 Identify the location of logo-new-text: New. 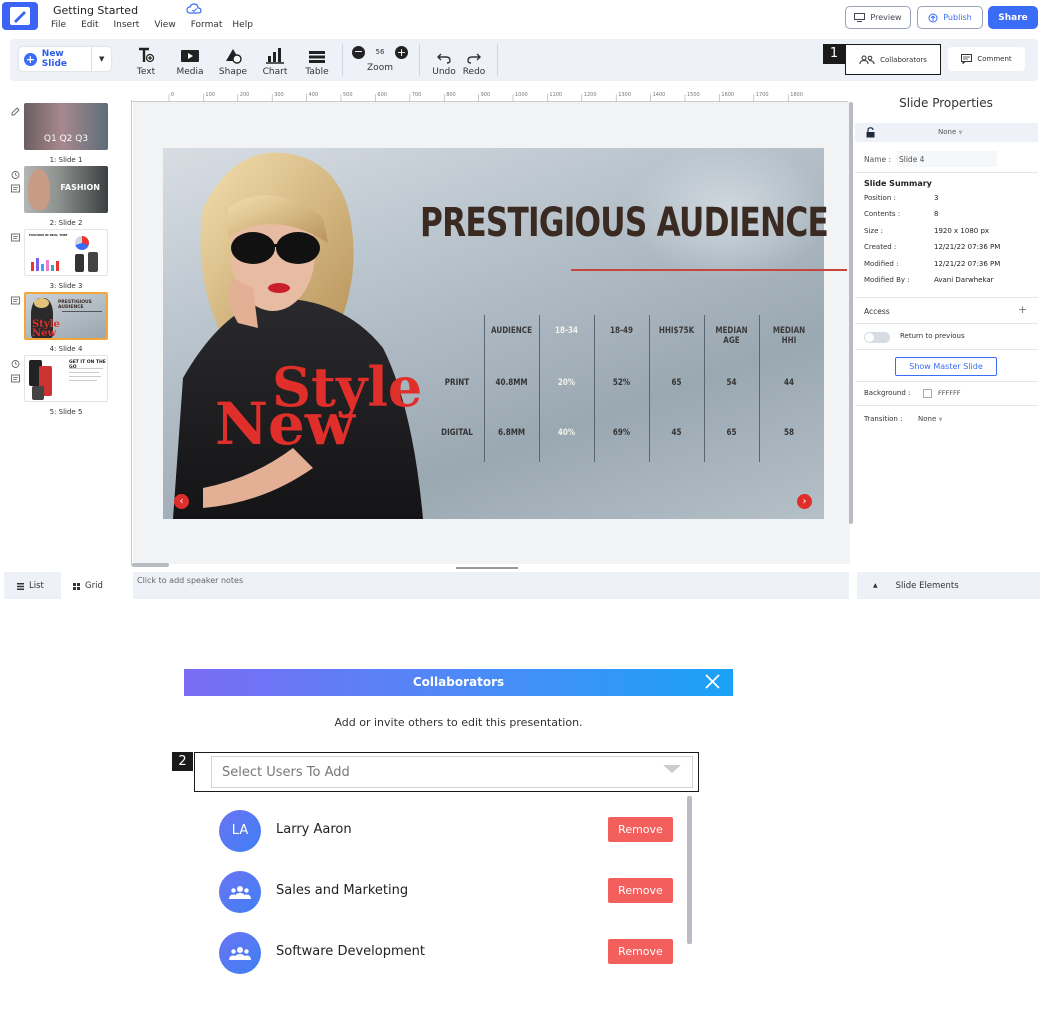
(285, 424).